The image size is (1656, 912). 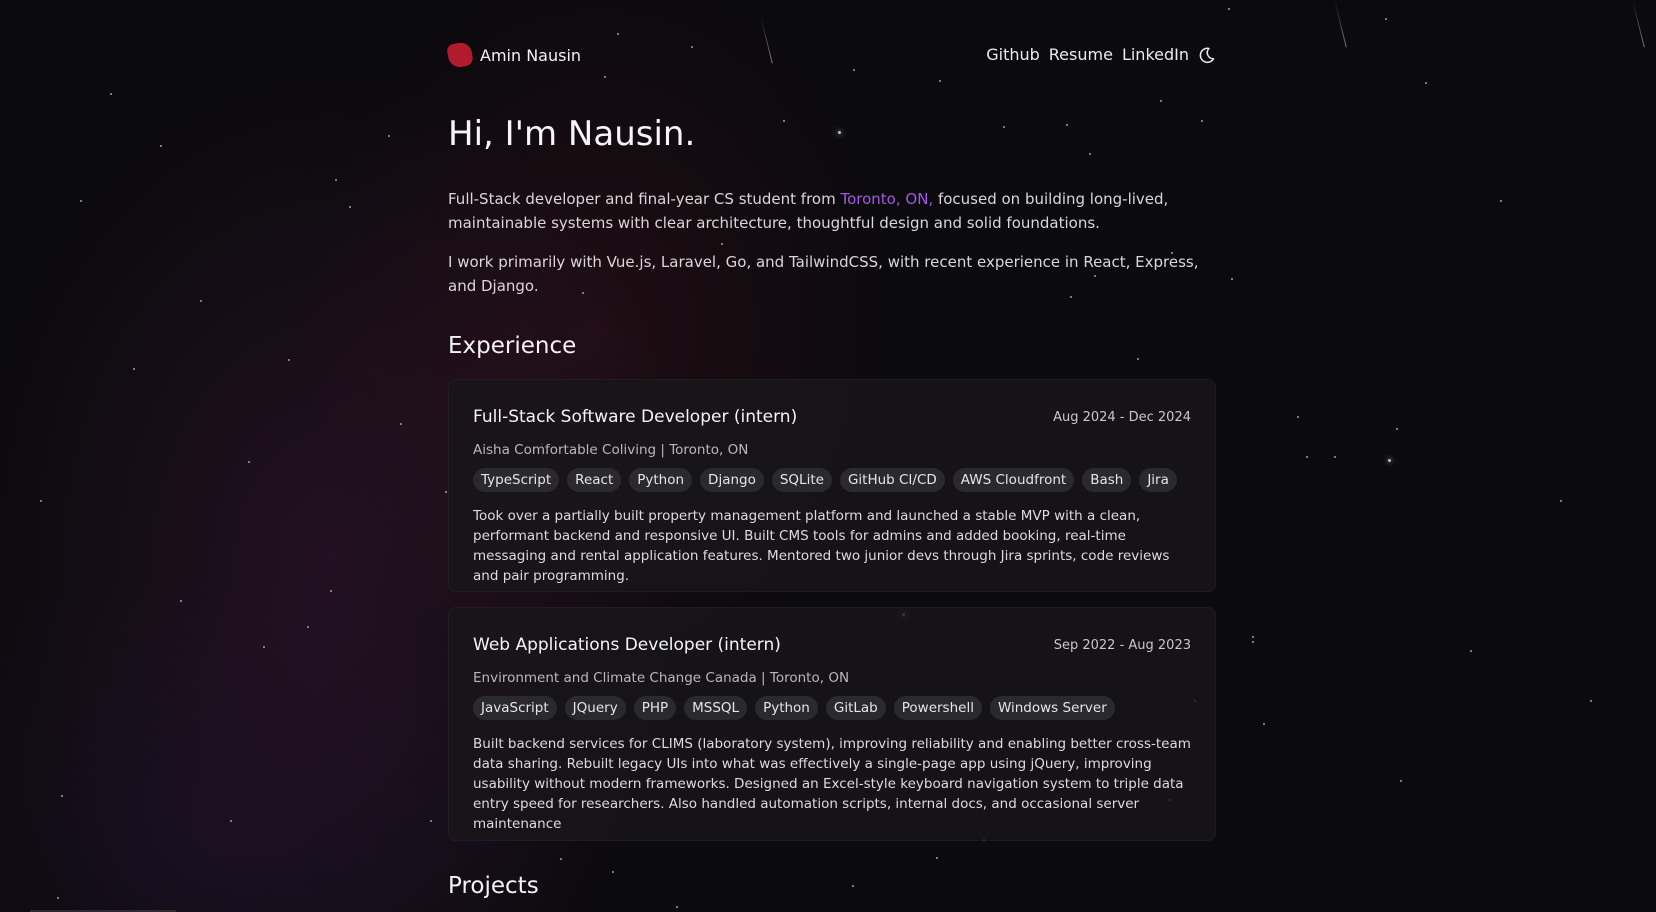 What do you see at coordinates (1122, 645) in the screenshot?
I see `job-dates: Sep 2022 - Aug 2023` at bounding box center [1122, 645].